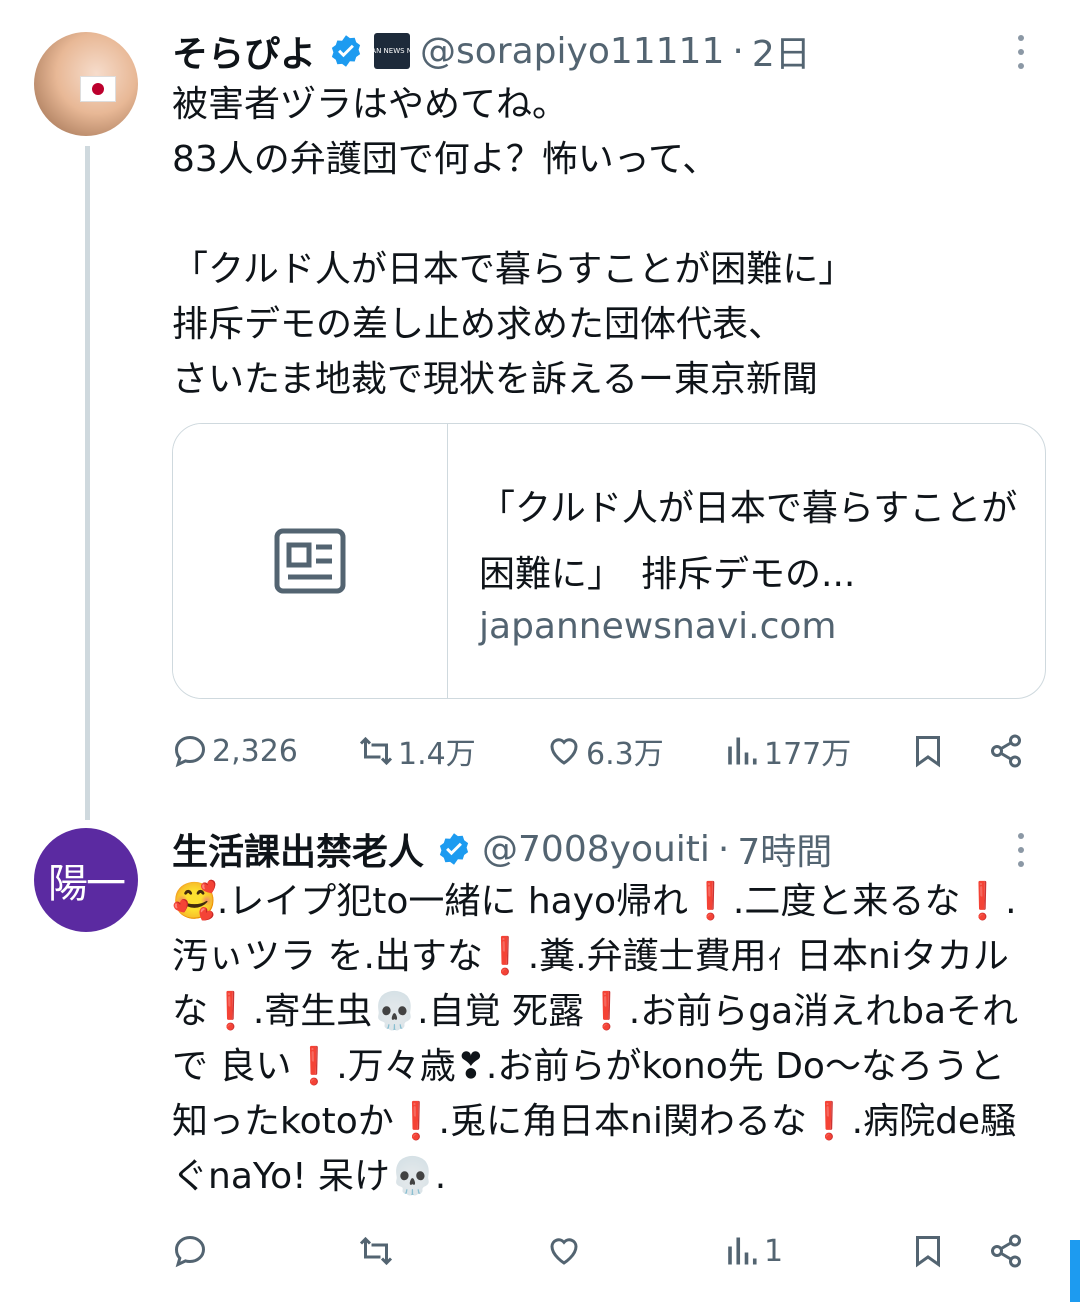 This screenshot has width=1080, height=1302. I want to click on display-name: 生活課出禁老人, so click(298, 849).